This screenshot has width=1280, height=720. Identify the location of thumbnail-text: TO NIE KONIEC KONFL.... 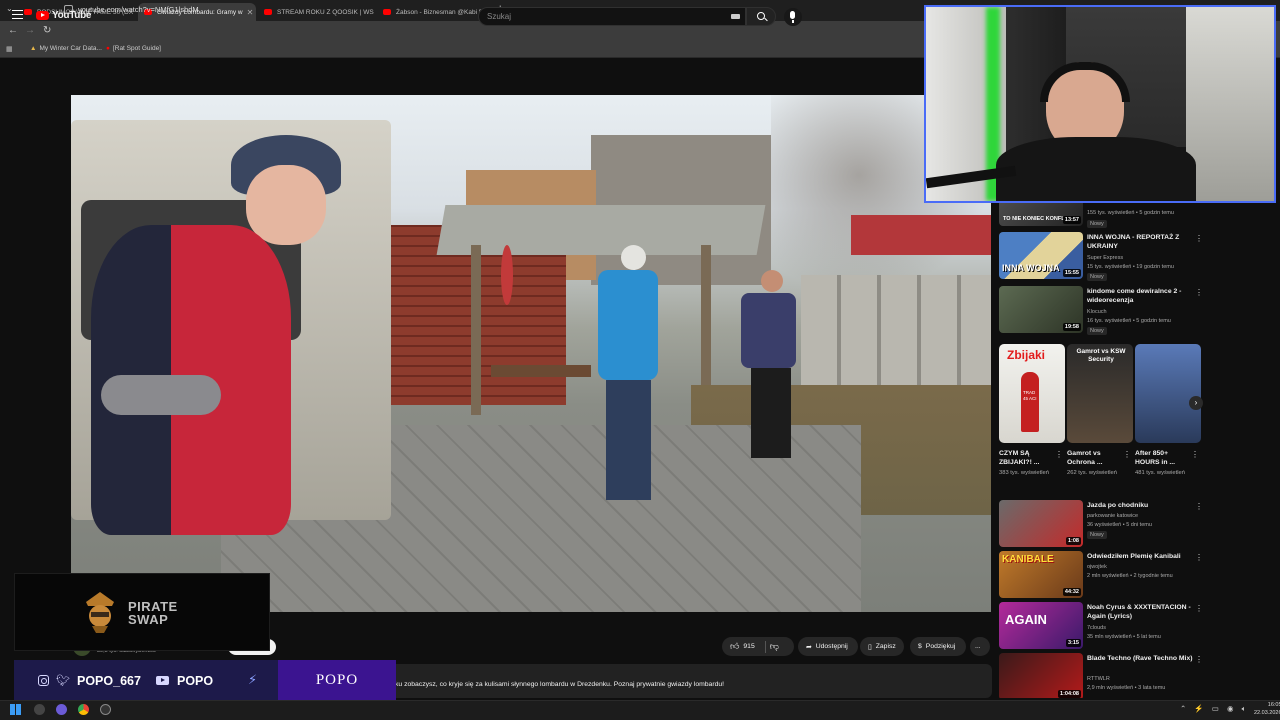
(1036, 219).